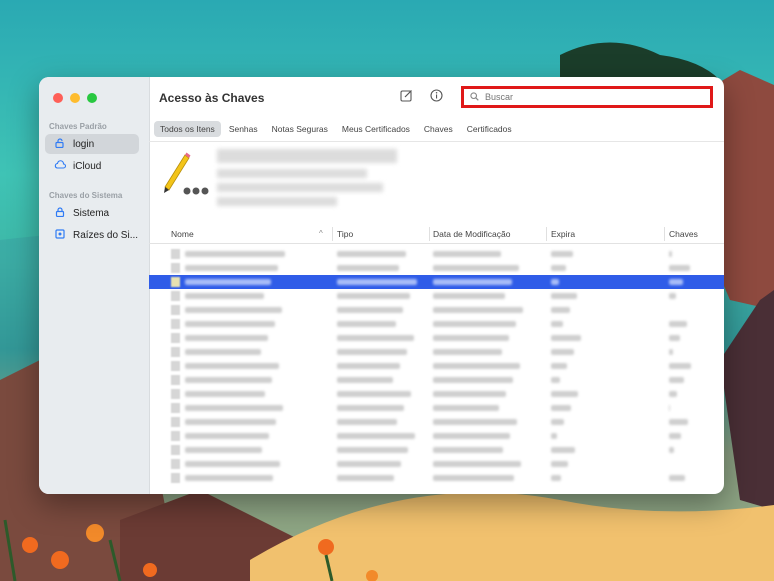  I want to click on window-controls, so click(75, 98).